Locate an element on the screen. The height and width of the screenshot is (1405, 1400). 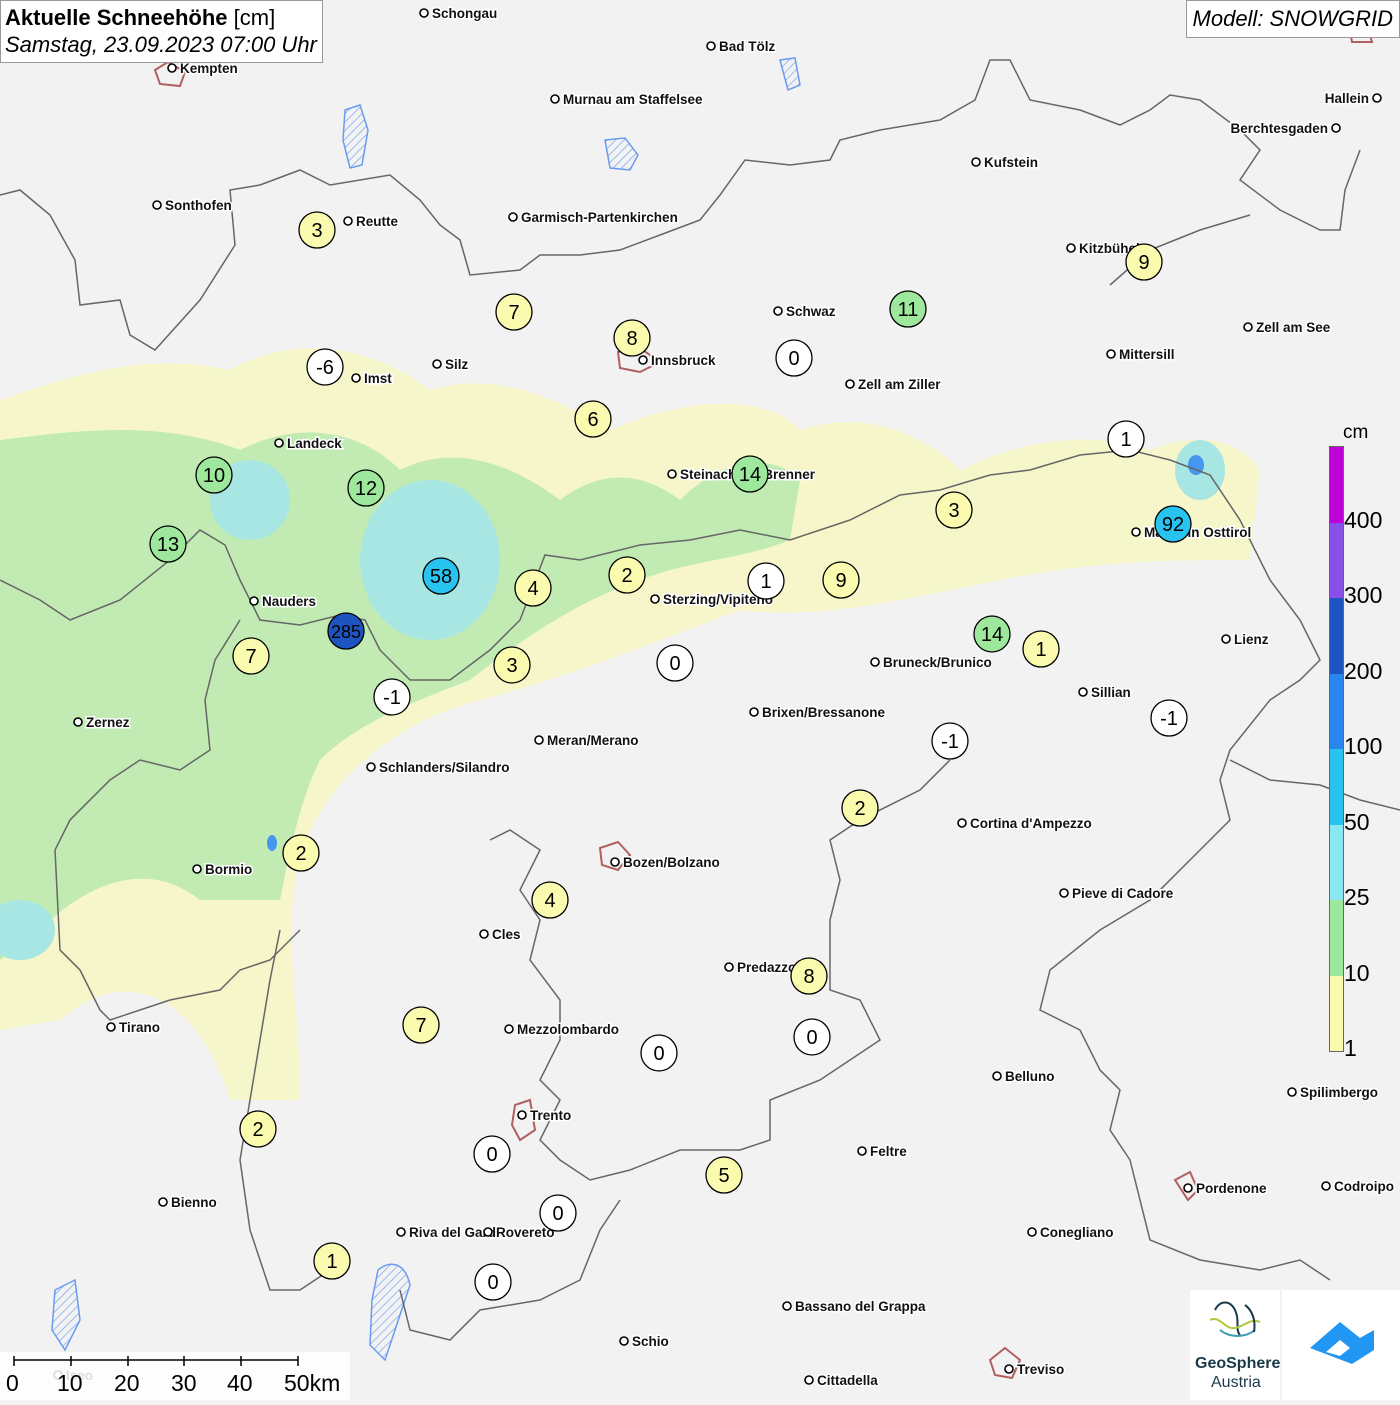
scale-label: 40 is located at coordinates (240, 1383).